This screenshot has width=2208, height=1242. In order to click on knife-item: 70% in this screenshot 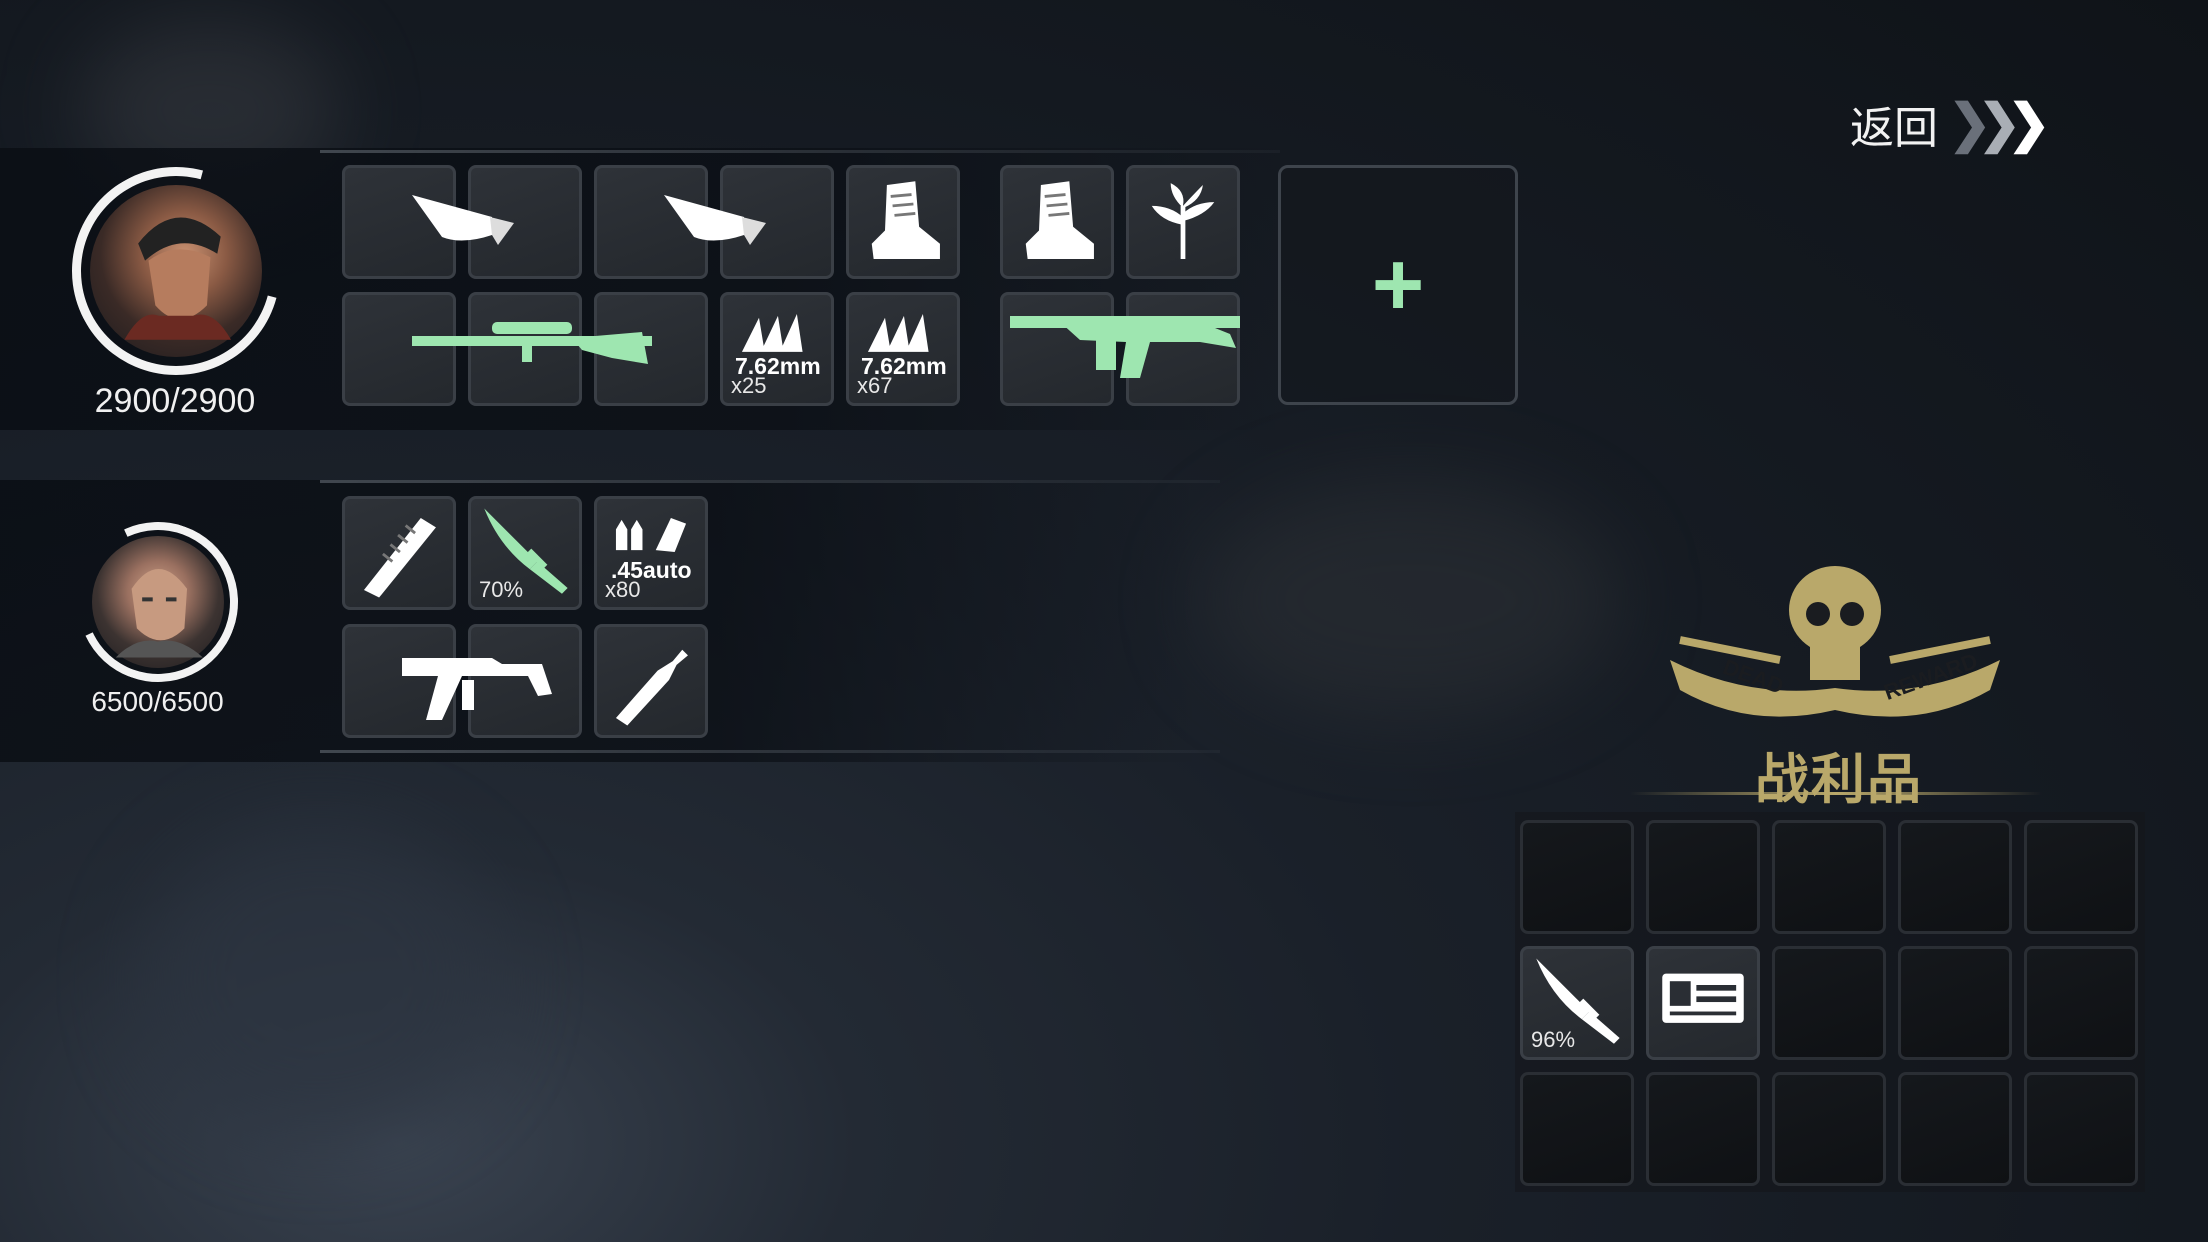, I will do `click(525, 553)`.